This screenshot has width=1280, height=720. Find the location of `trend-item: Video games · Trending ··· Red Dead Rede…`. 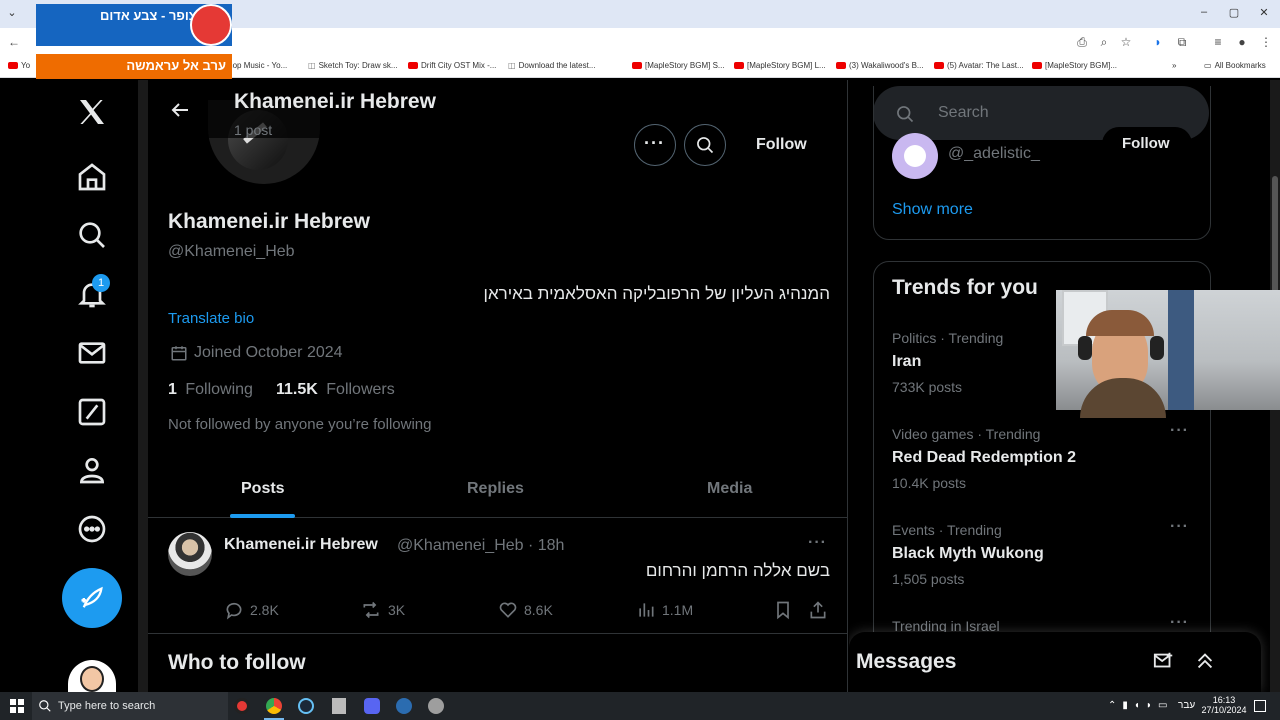

trend-item: Video games · Trending ··· Red Dead Rede… is located at coordinates (1042, 458).